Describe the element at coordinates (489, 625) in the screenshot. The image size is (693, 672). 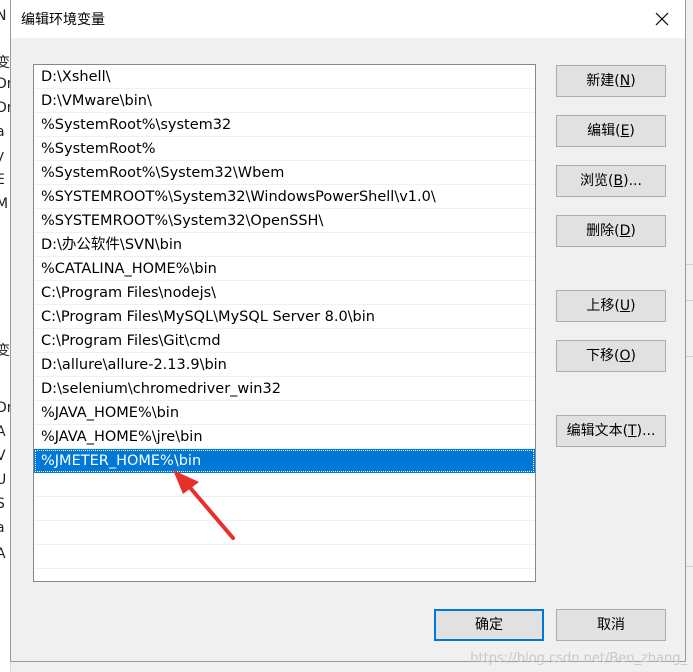
I see `ok-button: 确定` at that location.